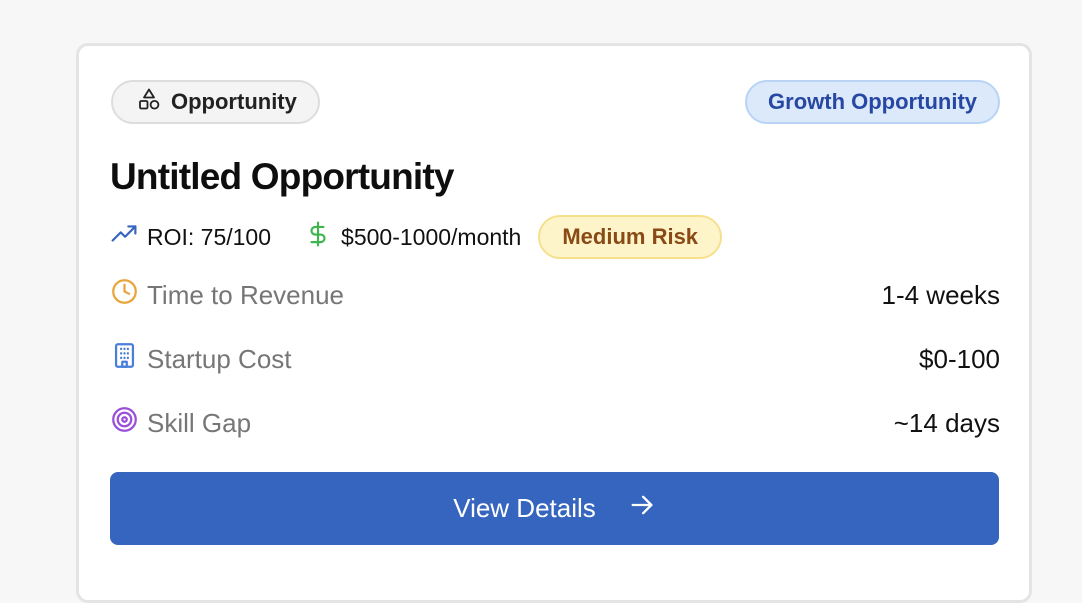 The width and height of the screenshot is (1082, 603). I want to click on stat-row-skill-gap: Skill Gap ~14 days, so click(555, 423).